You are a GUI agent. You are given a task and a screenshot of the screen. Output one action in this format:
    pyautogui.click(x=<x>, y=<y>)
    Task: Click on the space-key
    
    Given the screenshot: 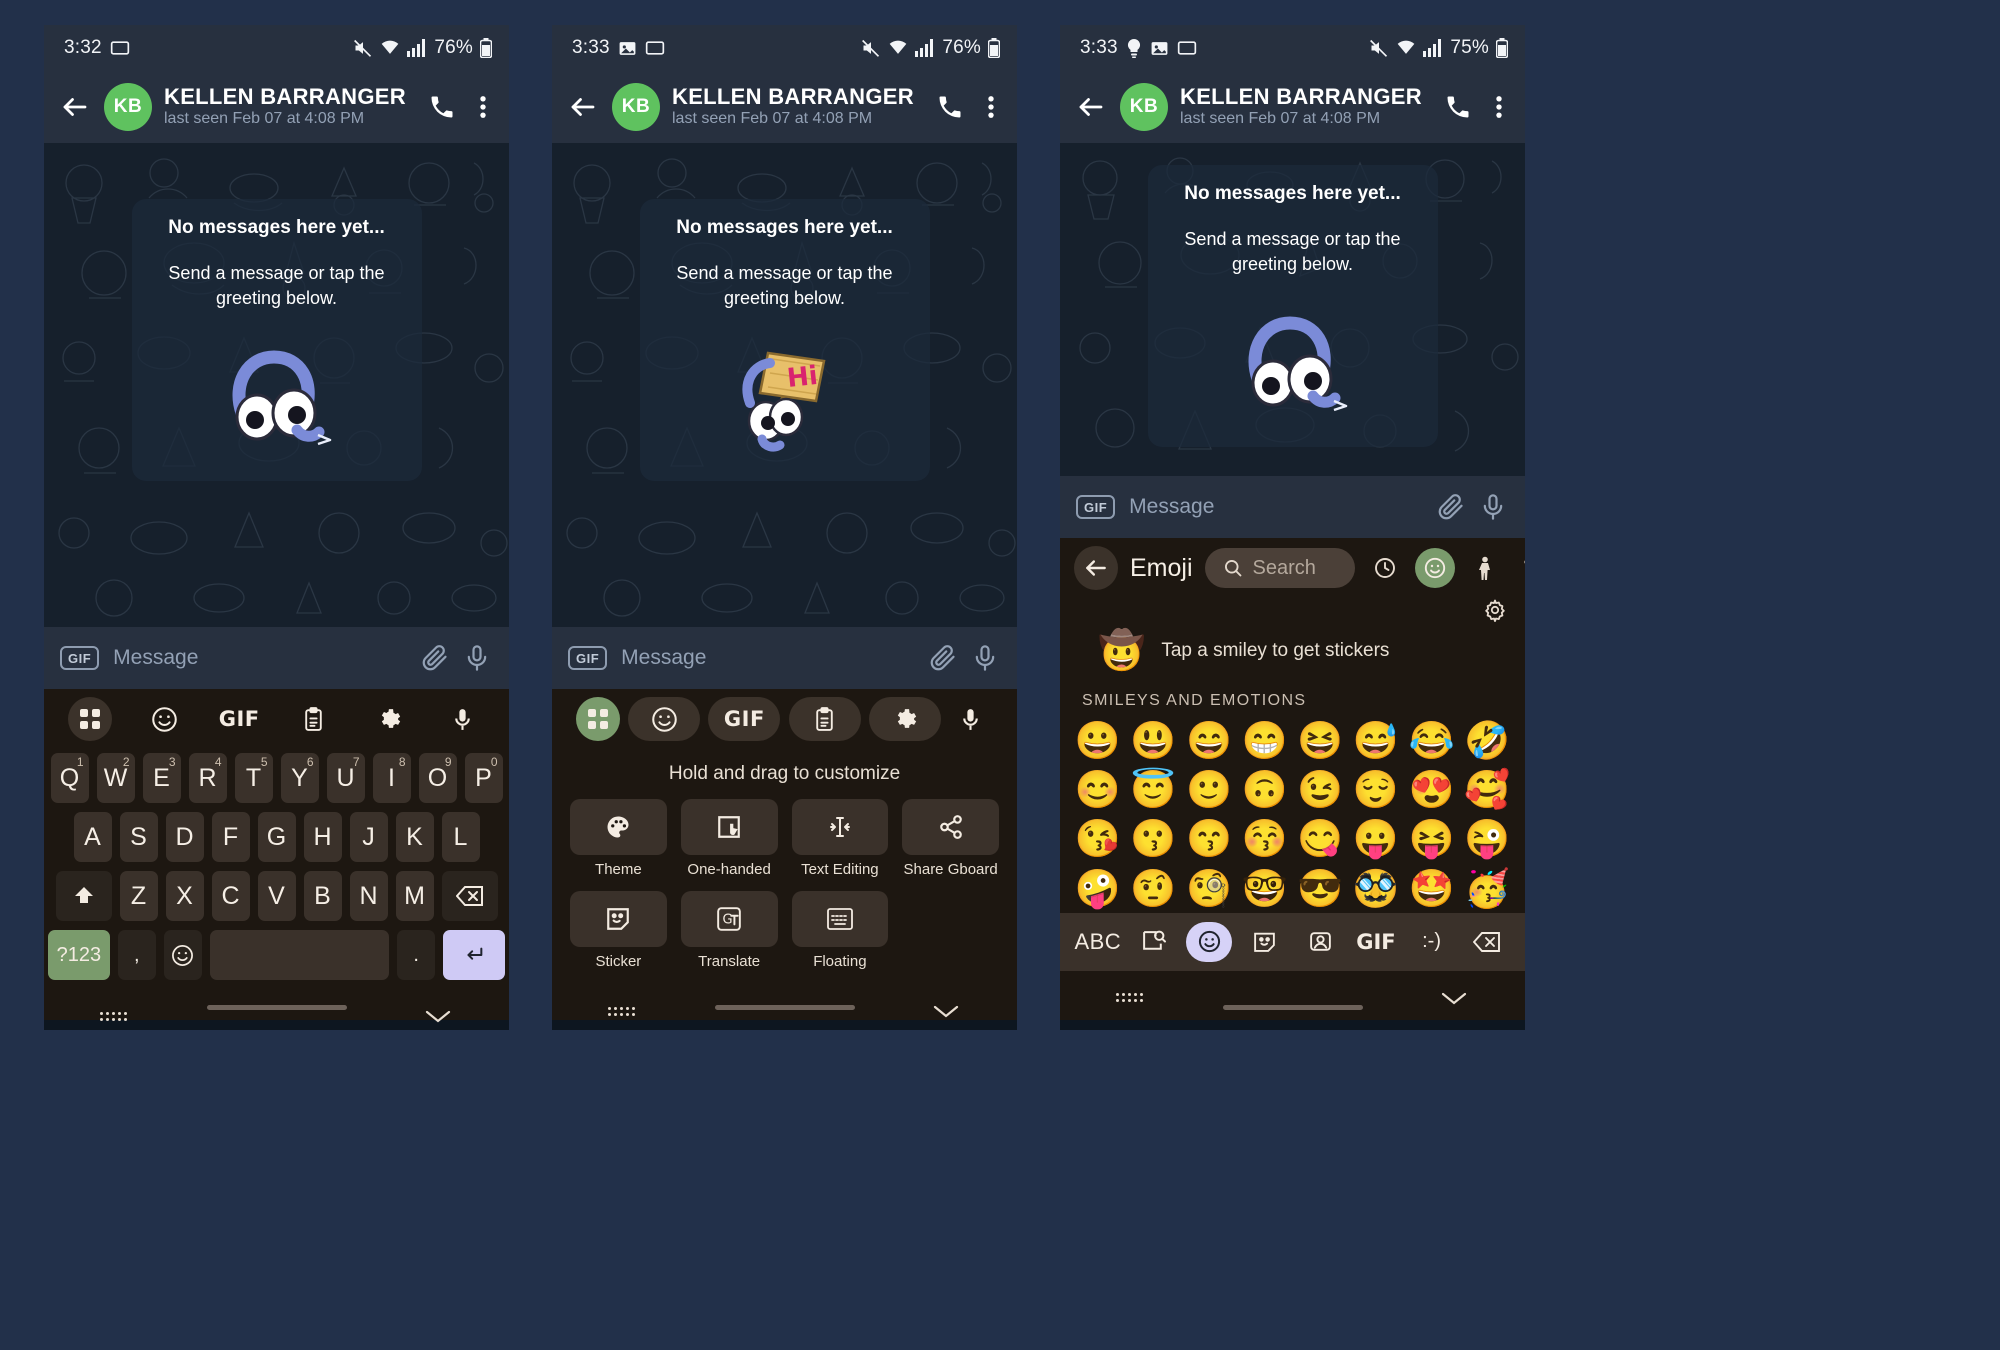 What is the action you would take?
    pyautogui.click(x=299, y=955)
    